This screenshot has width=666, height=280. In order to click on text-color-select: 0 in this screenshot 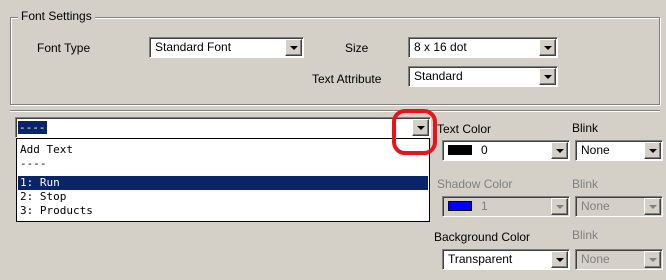, I will do `click(506, 150)`.